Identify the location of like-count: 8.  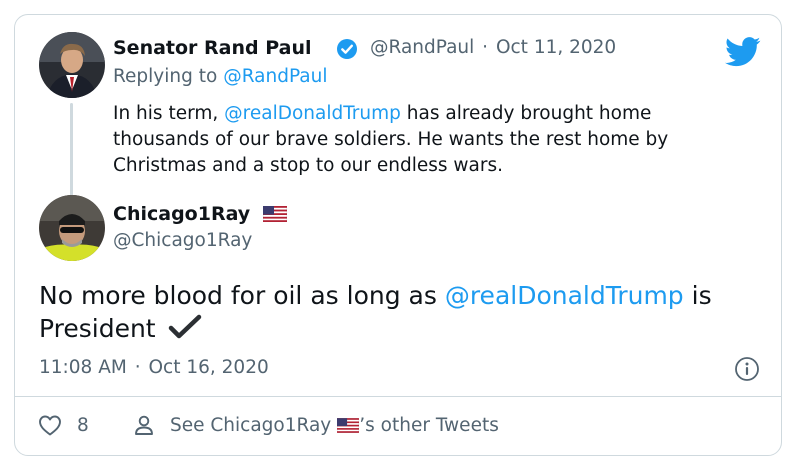
(83, 425).